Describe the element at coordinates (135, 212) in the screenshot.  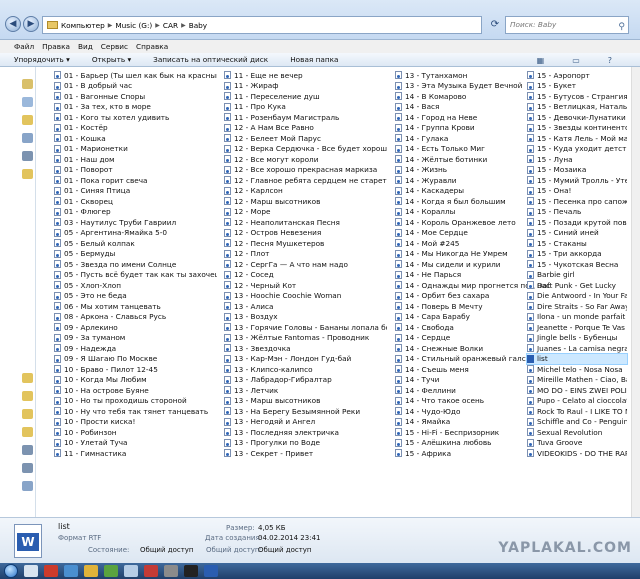
I see `file-item: 01 - Флюгер` at that location.